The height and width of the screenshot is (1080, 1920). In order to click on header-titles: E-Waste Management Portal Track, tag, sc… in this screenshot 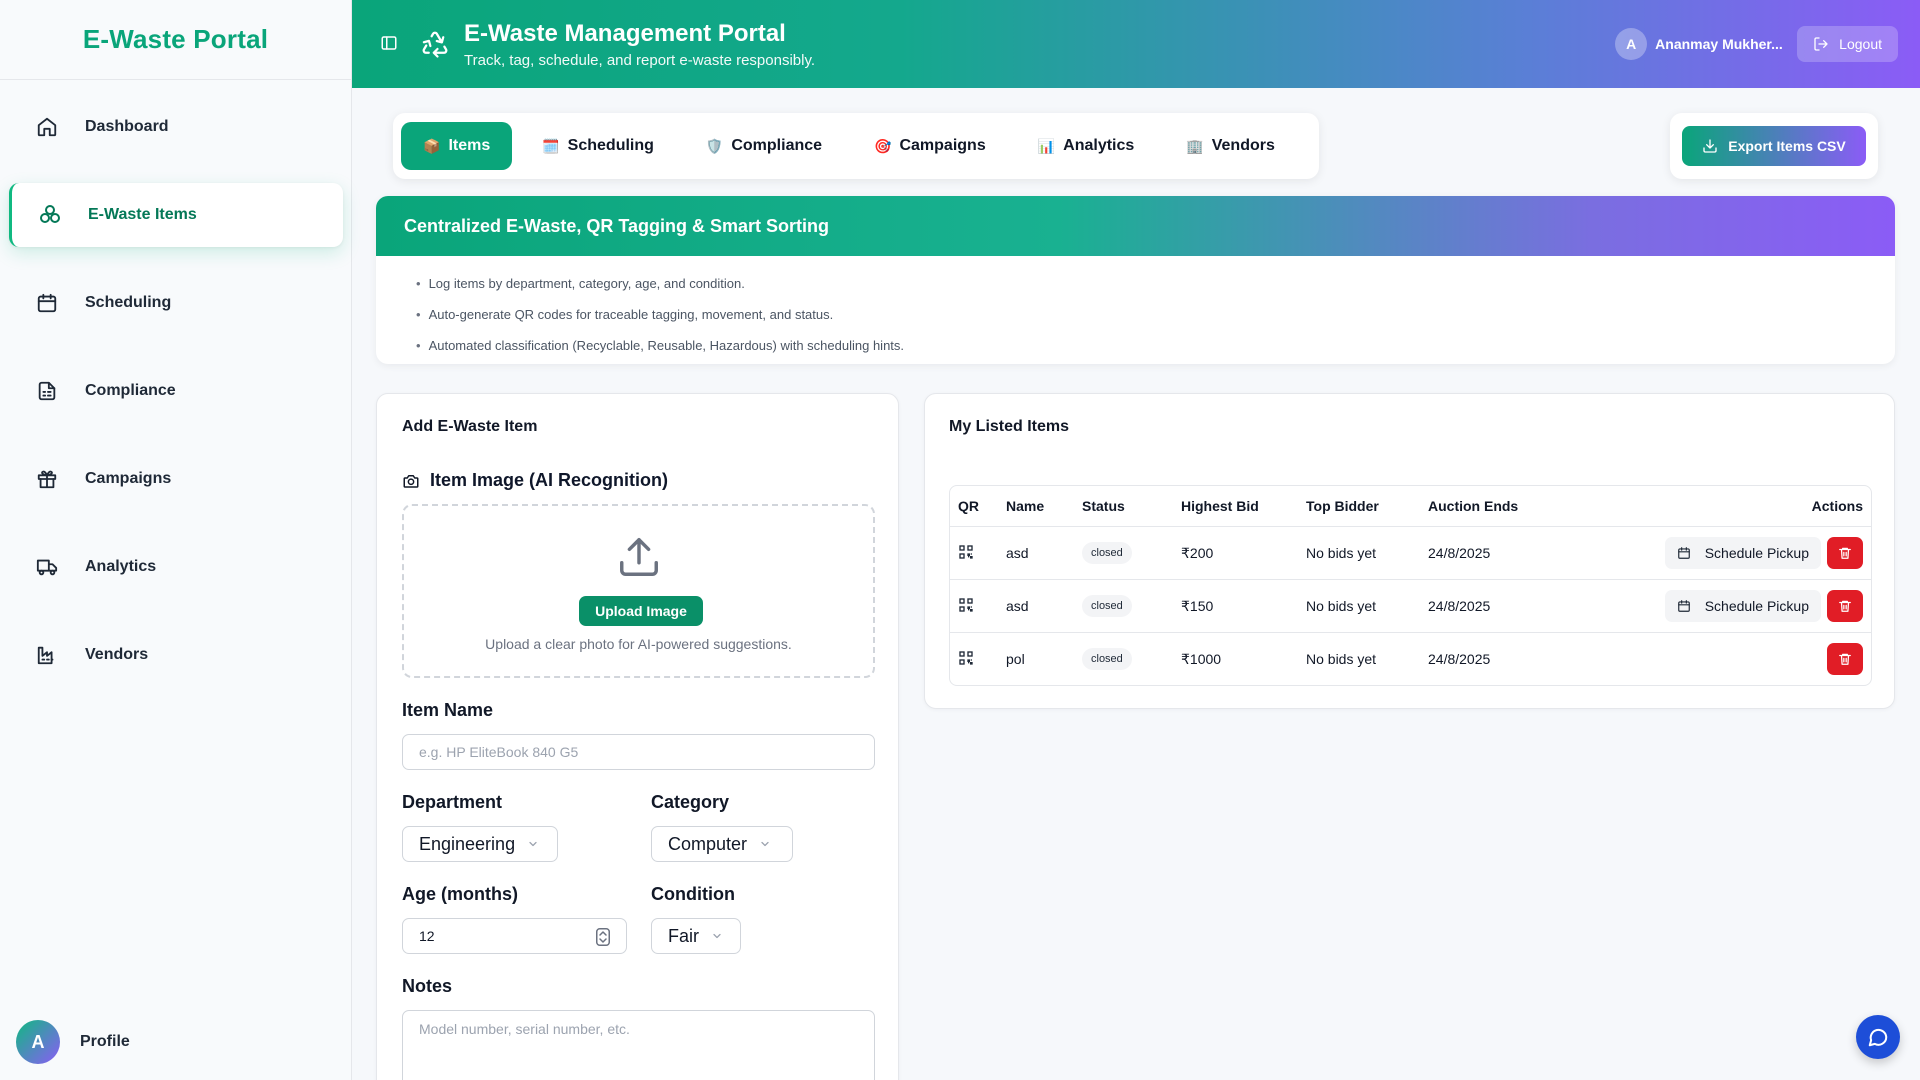, I will do `click(639, 44)`.